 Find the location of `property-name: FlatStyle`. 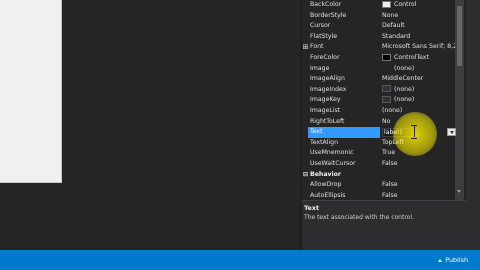

property-name: FlatStyle is located at coordinates (324, 36).